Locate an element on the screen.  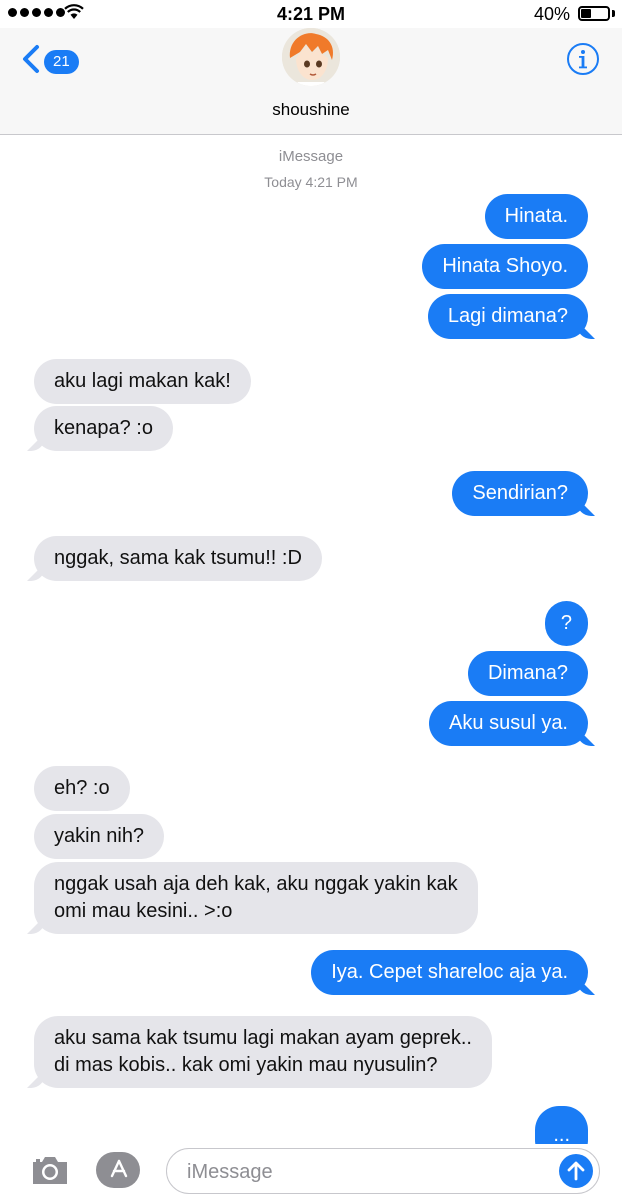
battery-icon is located at coordinates (594, 13).